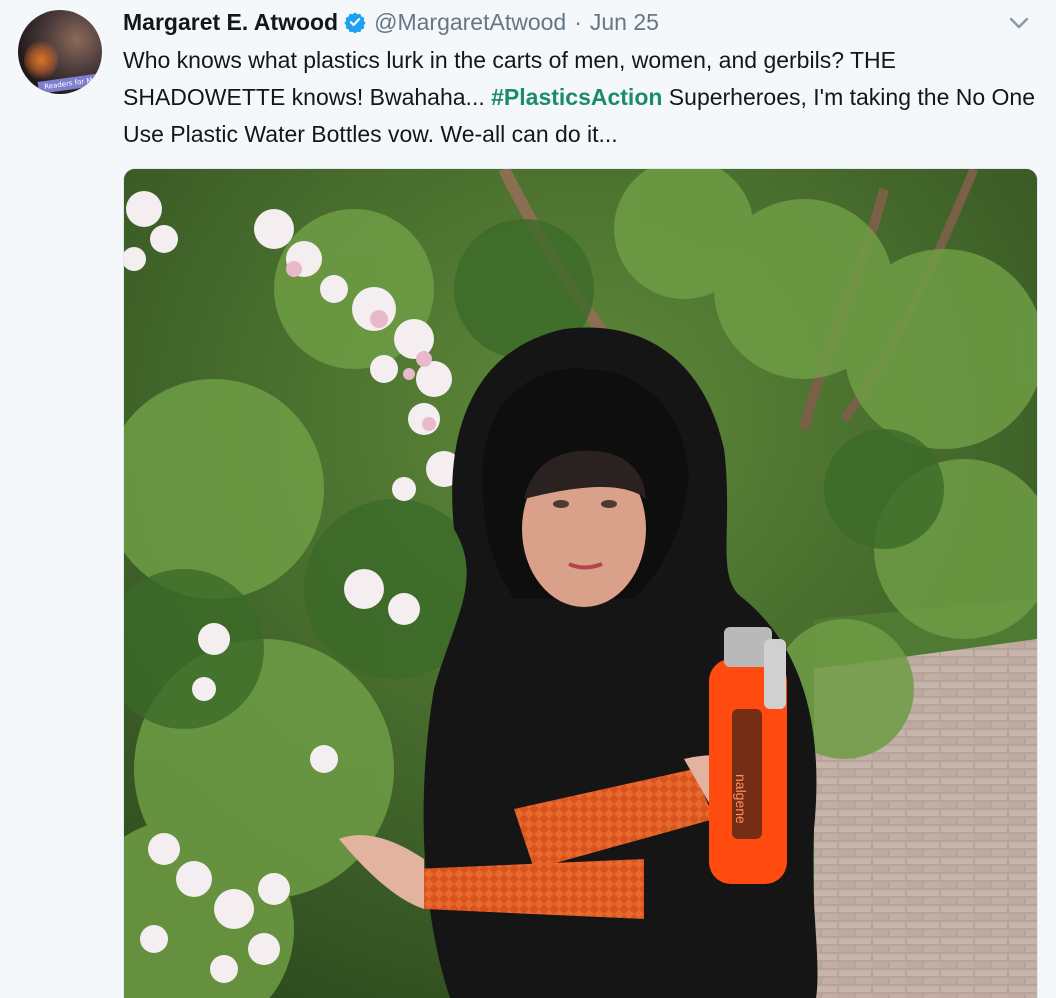 This screenshot has width=1056, height=998. Describe the element at coordinates (230, 22) in the screenshot. I see `author-name: Margaret E. Atwood` at that location.